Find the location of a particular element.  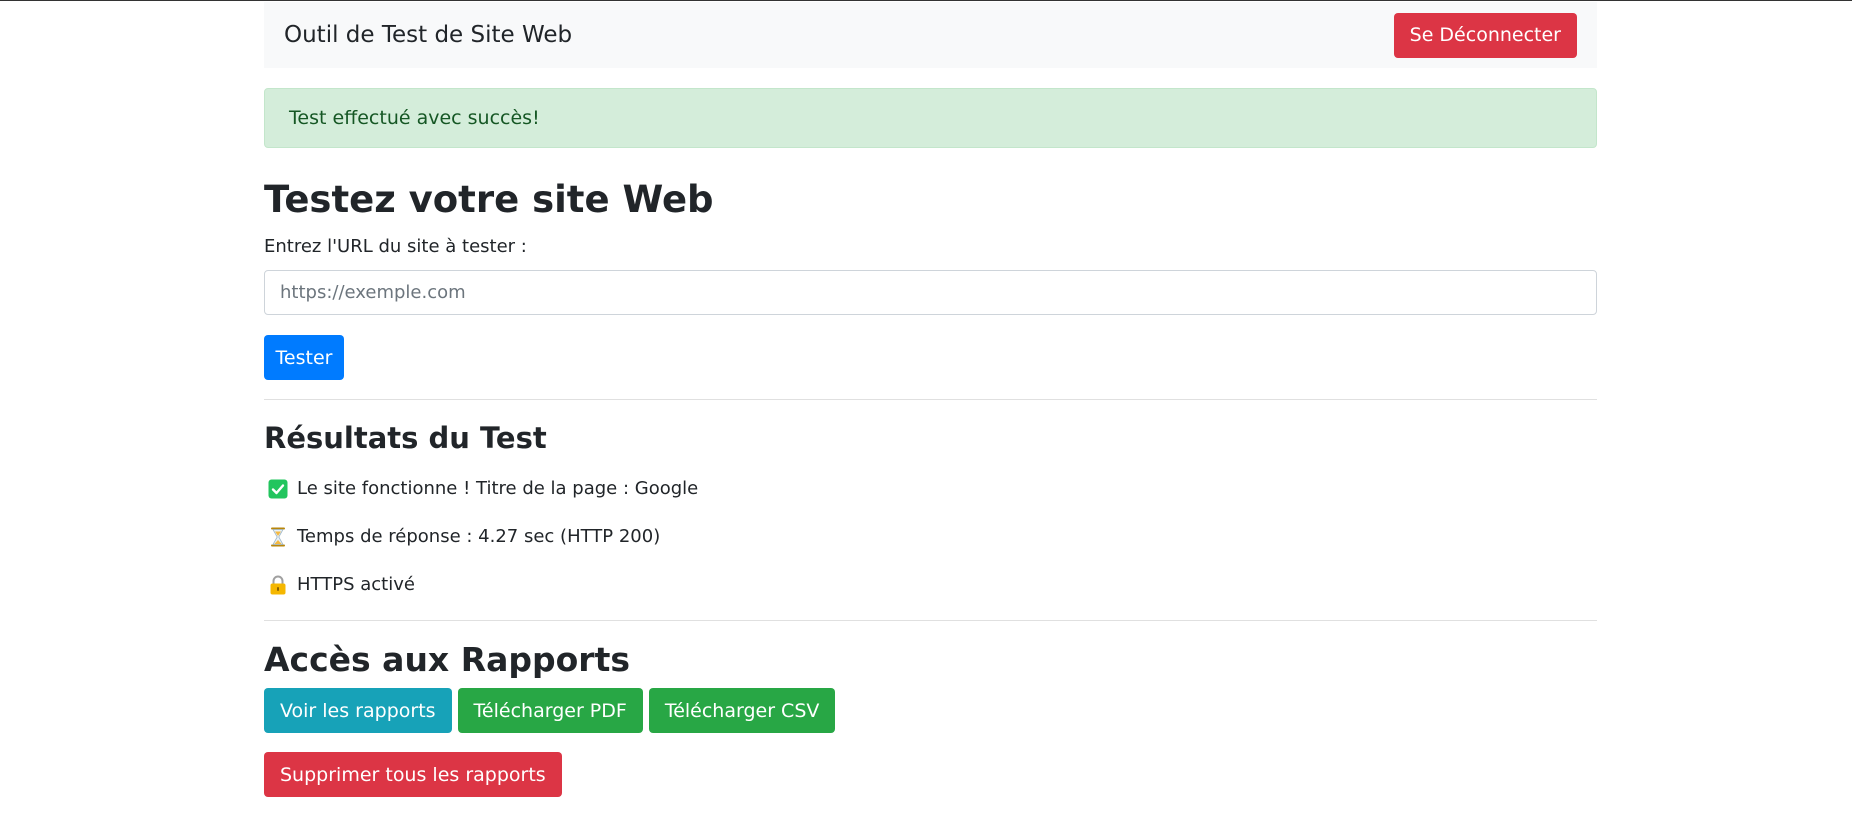

download-csv-button: Télécharger CSV is located at coordinates (742, 710).